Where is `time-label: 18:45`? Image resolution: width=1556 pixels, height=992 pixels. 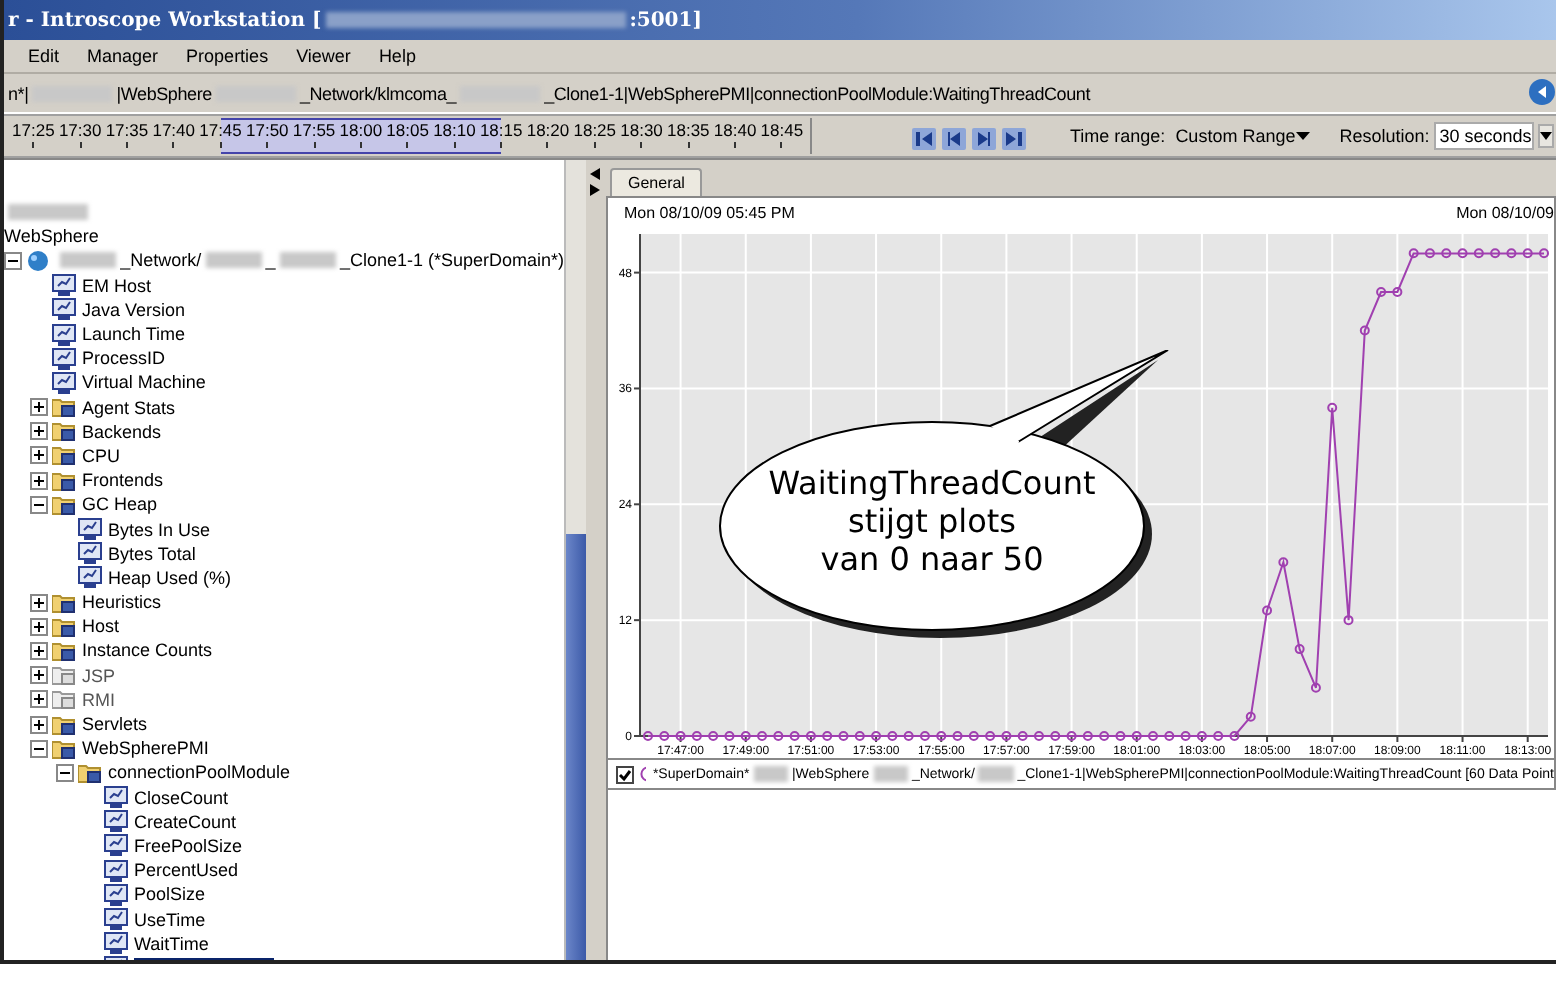 time-label: 18:45 is located at coordinates (782, 130).